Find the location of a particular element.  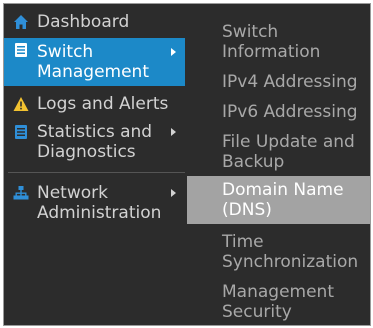

menu-item-label-line2: Administration is located at coordinates (99, 213).